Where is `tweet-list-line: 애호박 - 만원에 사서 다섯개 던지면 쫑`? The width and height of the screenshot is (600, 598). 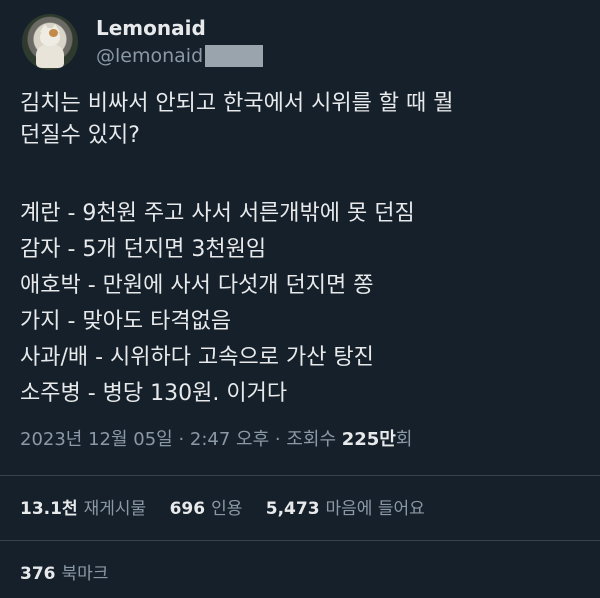 tweet-list-line: 애호박 - 만원에 사서 다섯개 던지면 쫑 is located at coordinates (197, 285).